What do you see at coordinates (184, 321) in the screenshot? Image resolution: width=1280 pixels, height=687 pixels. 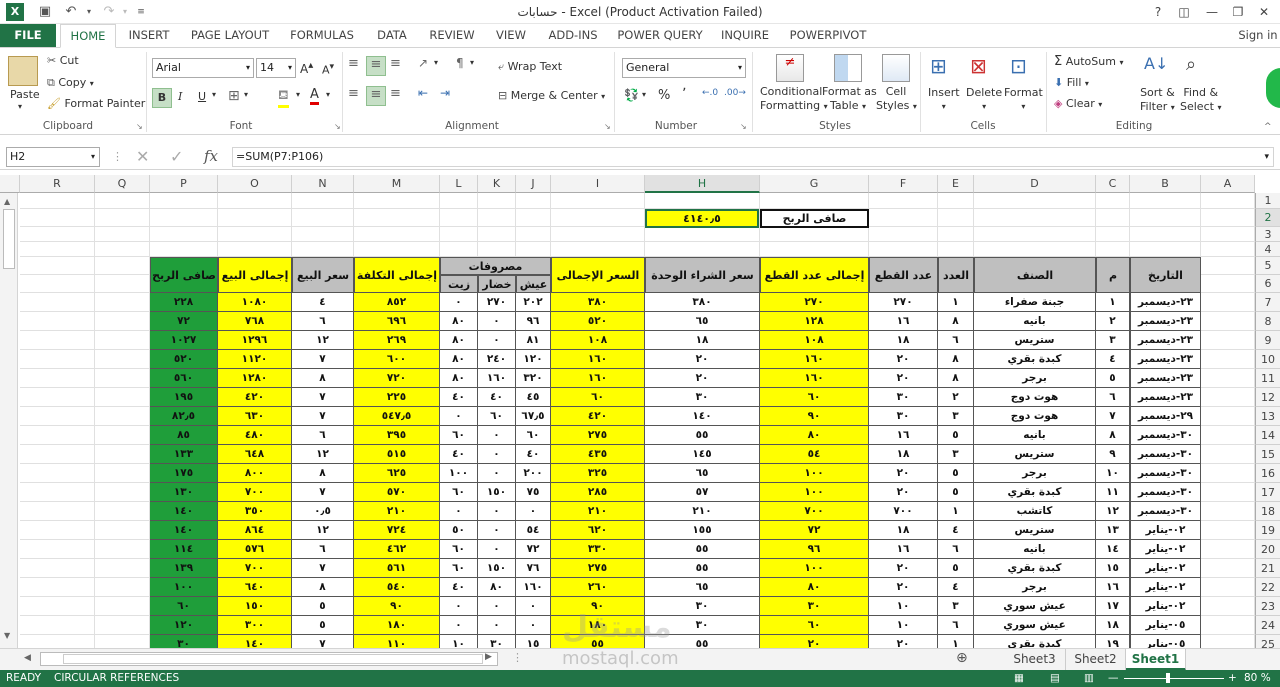 I see `table-cell: ٧٢` at bounding box center [184, 321].